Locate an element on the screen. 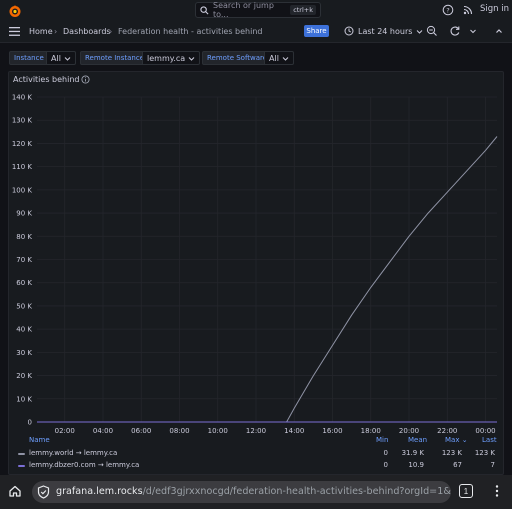 Image resolution: width=512 pixels, height=509 pixels. variable-remote-software-label: Remote Software is located at coordinates (237, 58).